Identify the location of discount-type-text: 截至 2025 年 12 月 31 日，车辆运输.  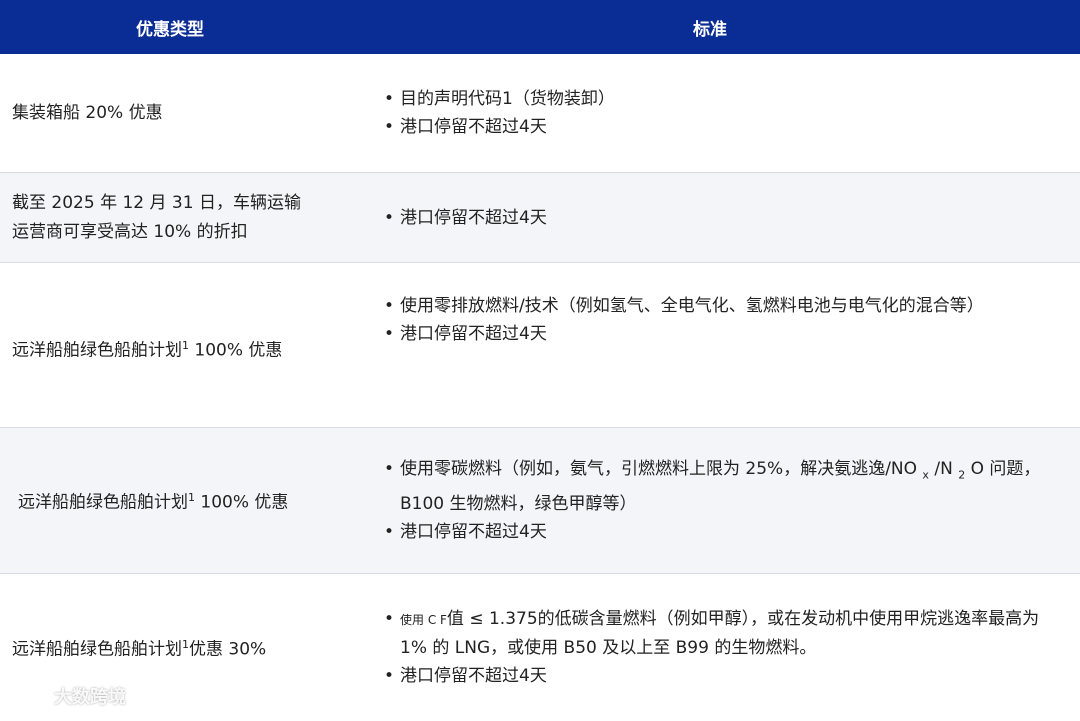
(156, 202).